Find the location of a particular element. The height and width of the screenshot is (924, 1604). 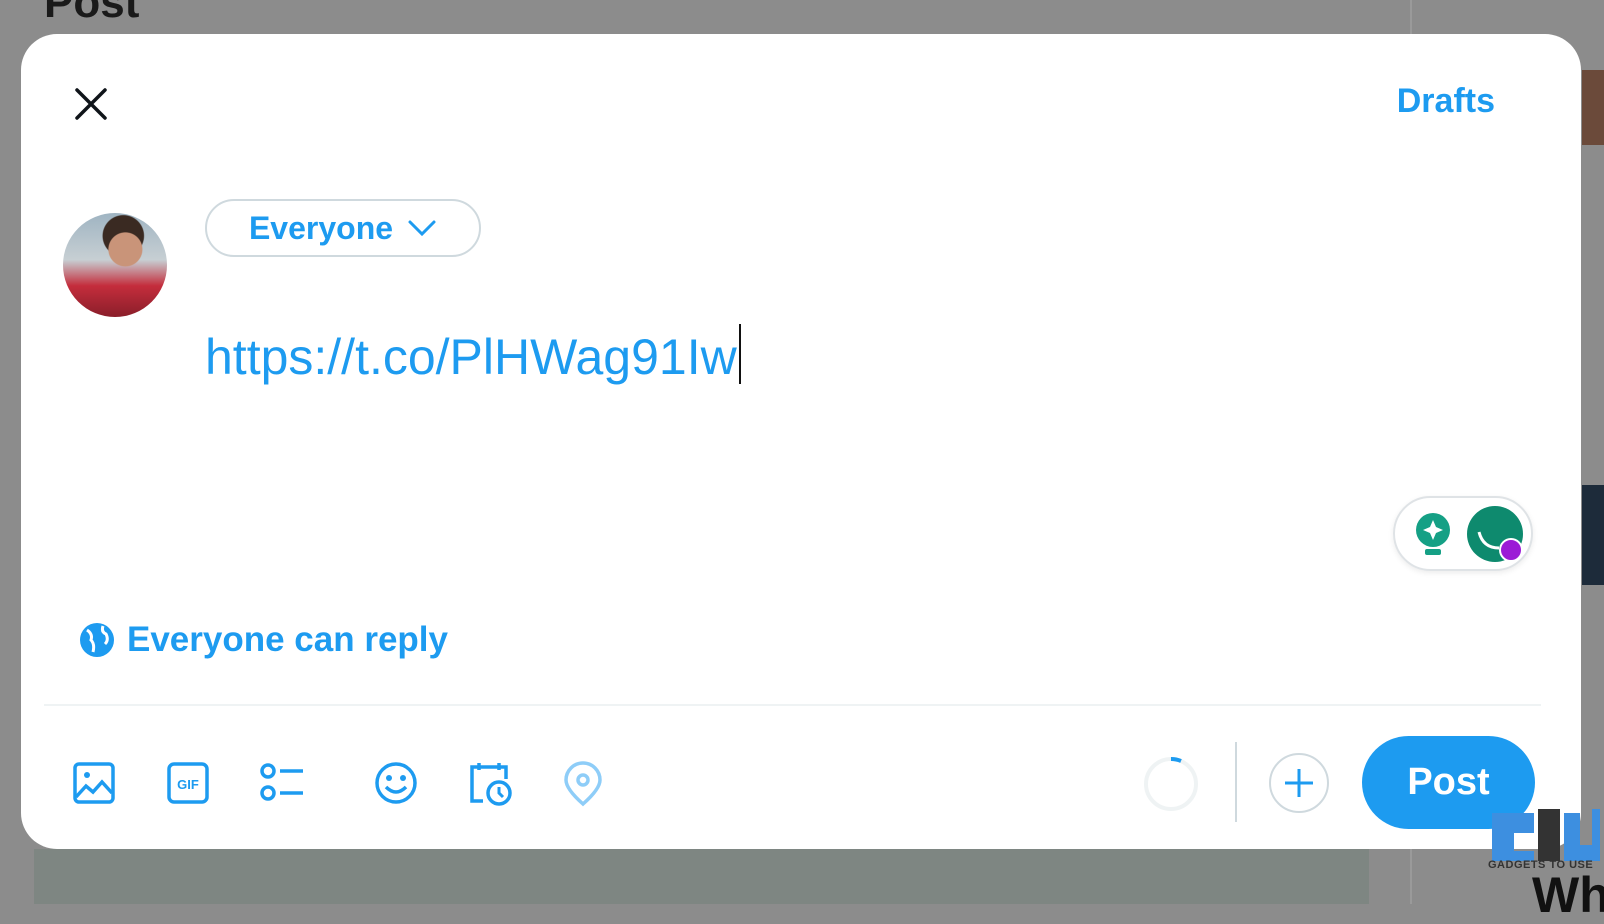

add-media-button is located at coordinates (94, 783).